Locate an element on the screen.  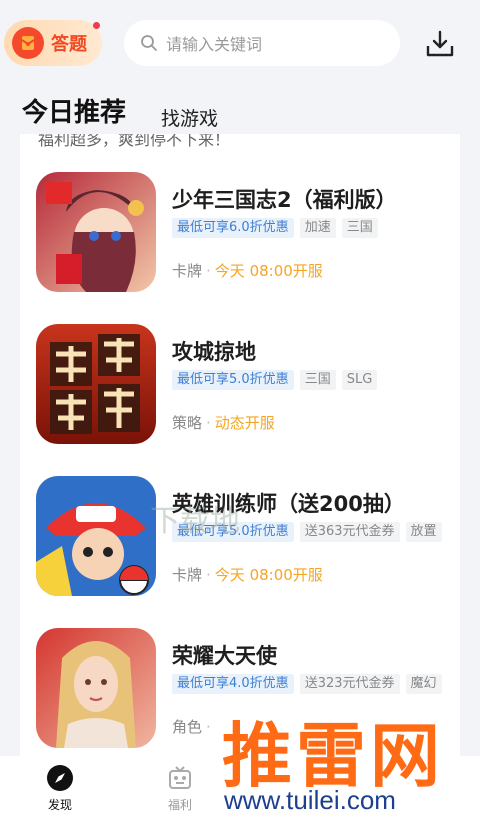
top-bar: 答题 请输入关键词 is located at coordinates (240, 45).